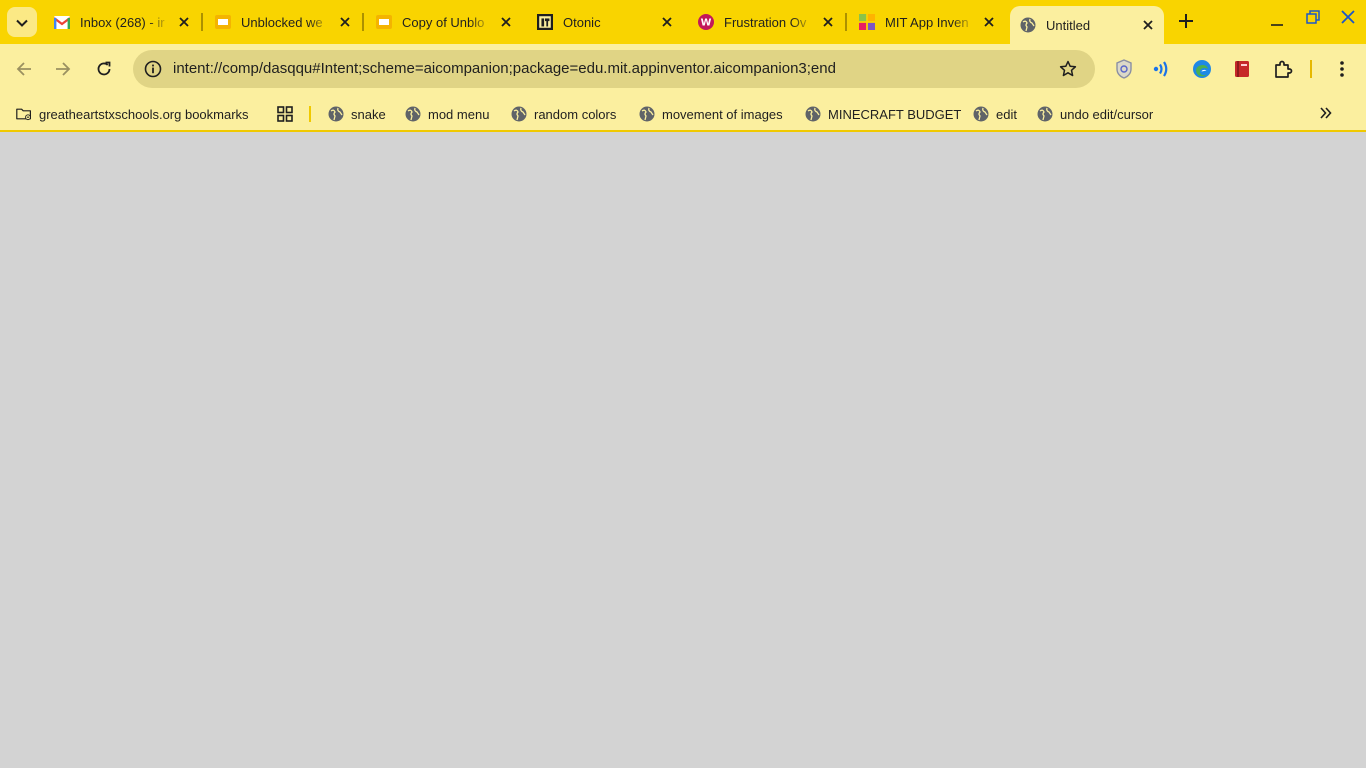  Describe the element at coordinates (368, 114) in the screenshot. I see `bookmark-label: snake` at that location.